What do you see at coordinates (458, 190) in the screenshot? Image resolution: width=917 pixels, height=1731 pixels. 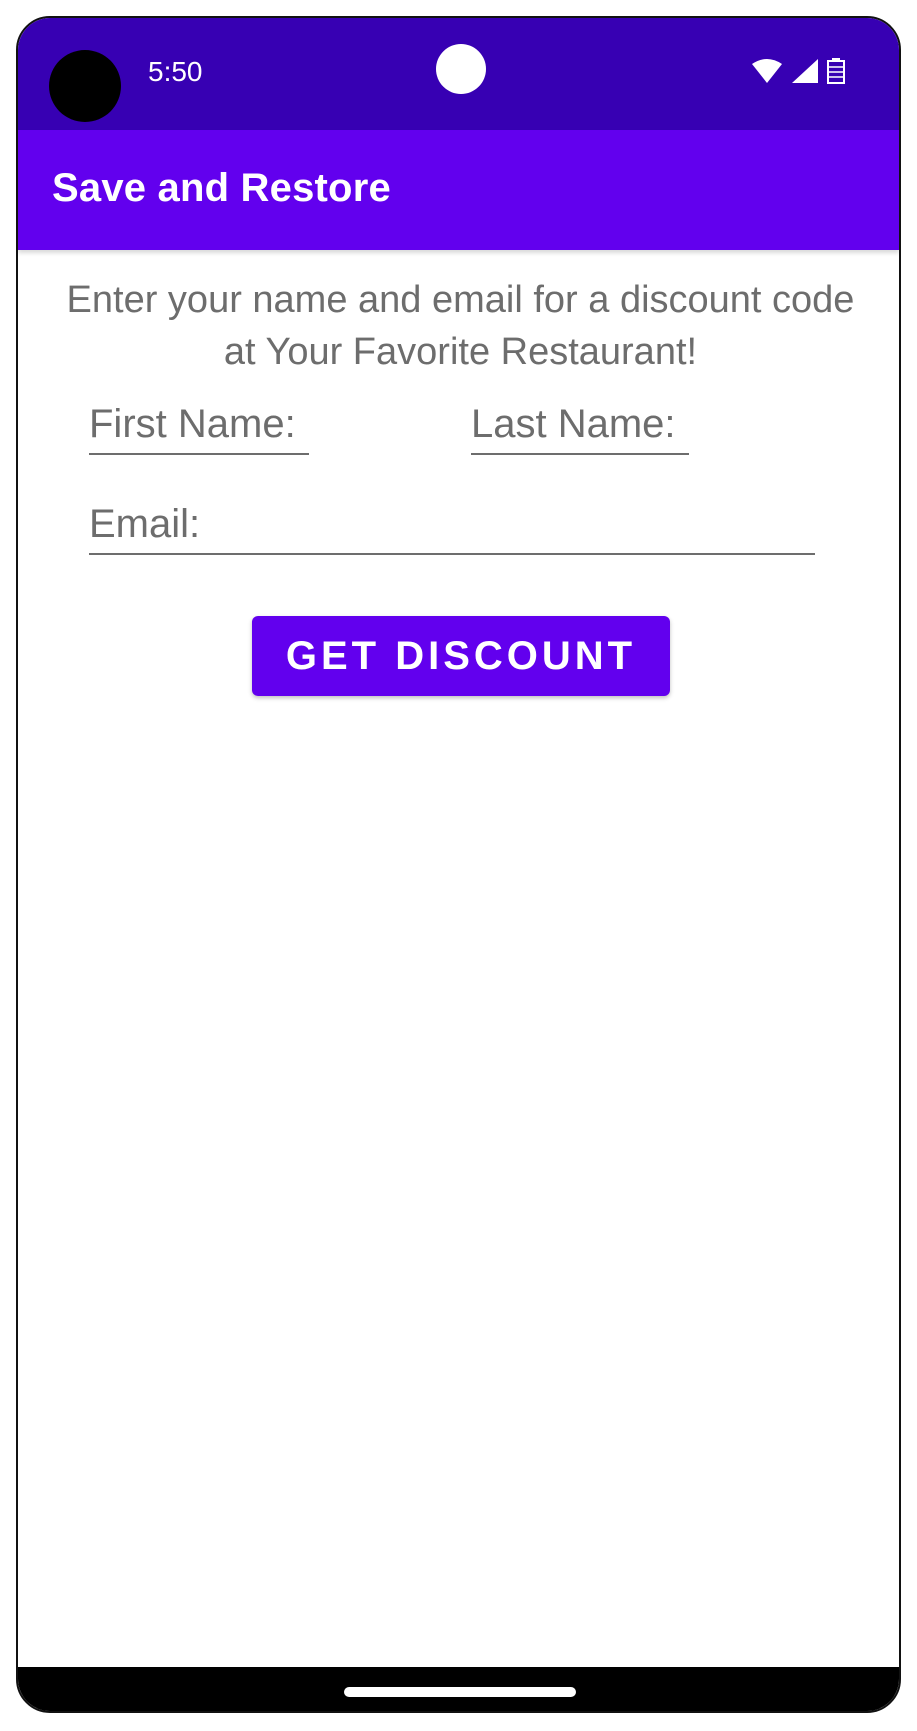 I see `app-bar: Save and Restore` at bounding box center [458, 190].